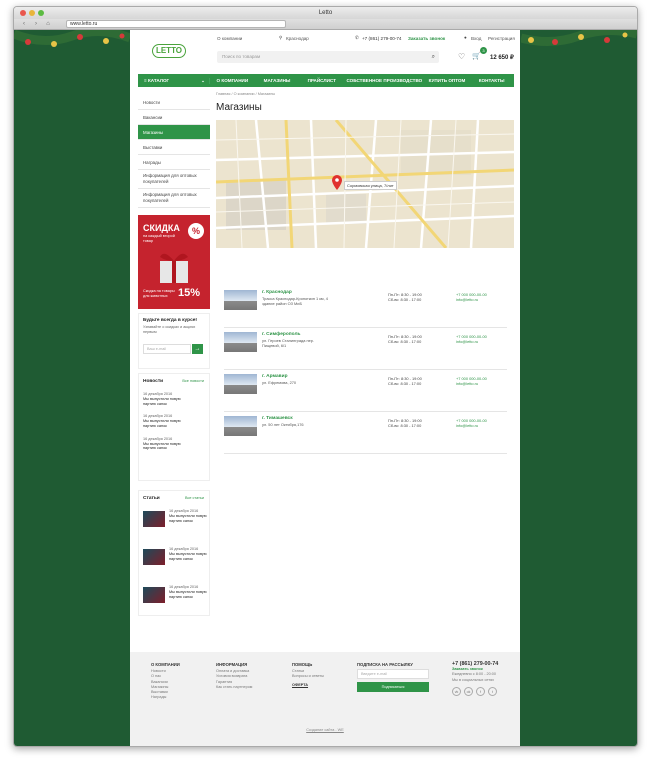  What do you see at coordinates (232, 664) in the screenshot?
I see `footer-col-title: ИНФОРМАЦИЯ` at bounding box center [232, 664].